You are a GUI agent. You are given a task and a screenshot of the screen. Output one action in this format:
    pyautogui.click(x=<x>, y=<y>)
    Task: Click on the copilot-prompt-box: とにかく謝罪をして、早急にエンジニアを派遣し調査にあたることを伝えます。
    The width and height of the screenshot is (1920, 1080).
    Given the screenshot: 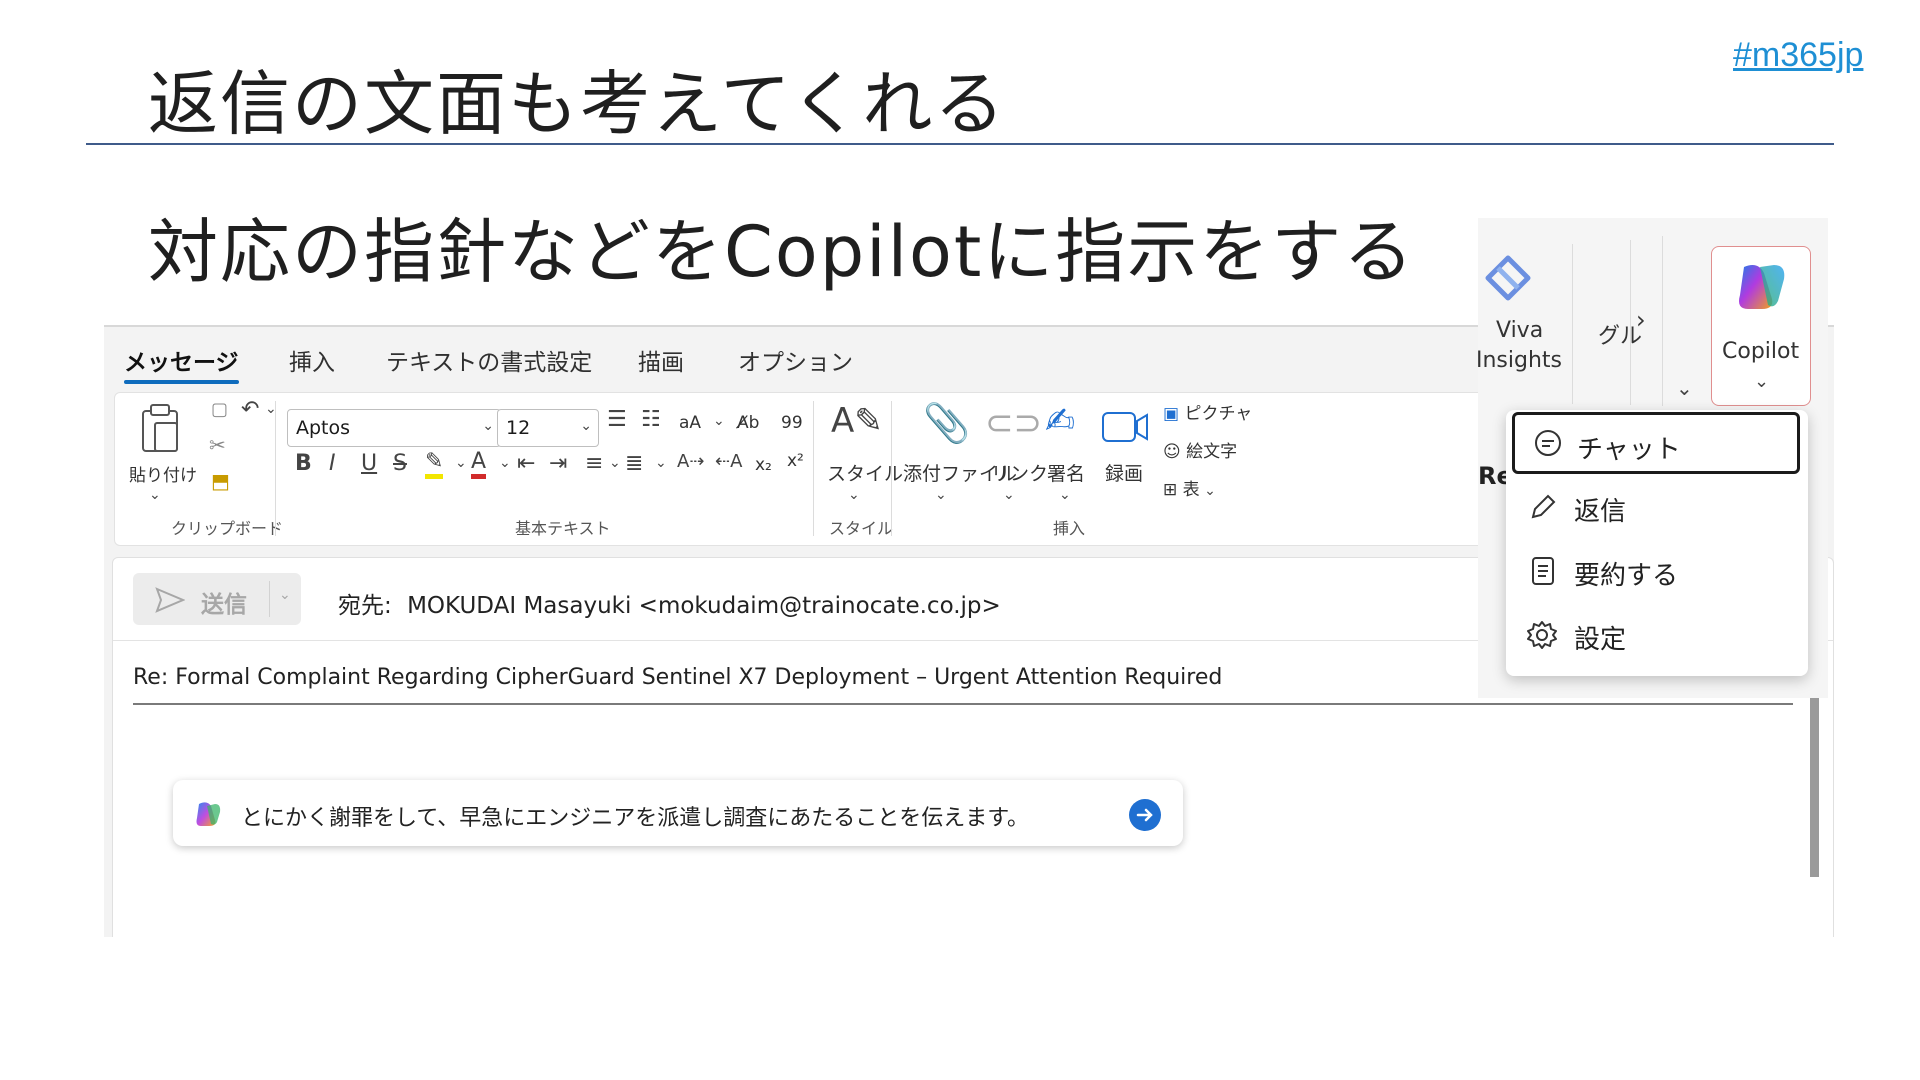 What is the action you would take?
    pyautogui.click(x=678, y=813)
    